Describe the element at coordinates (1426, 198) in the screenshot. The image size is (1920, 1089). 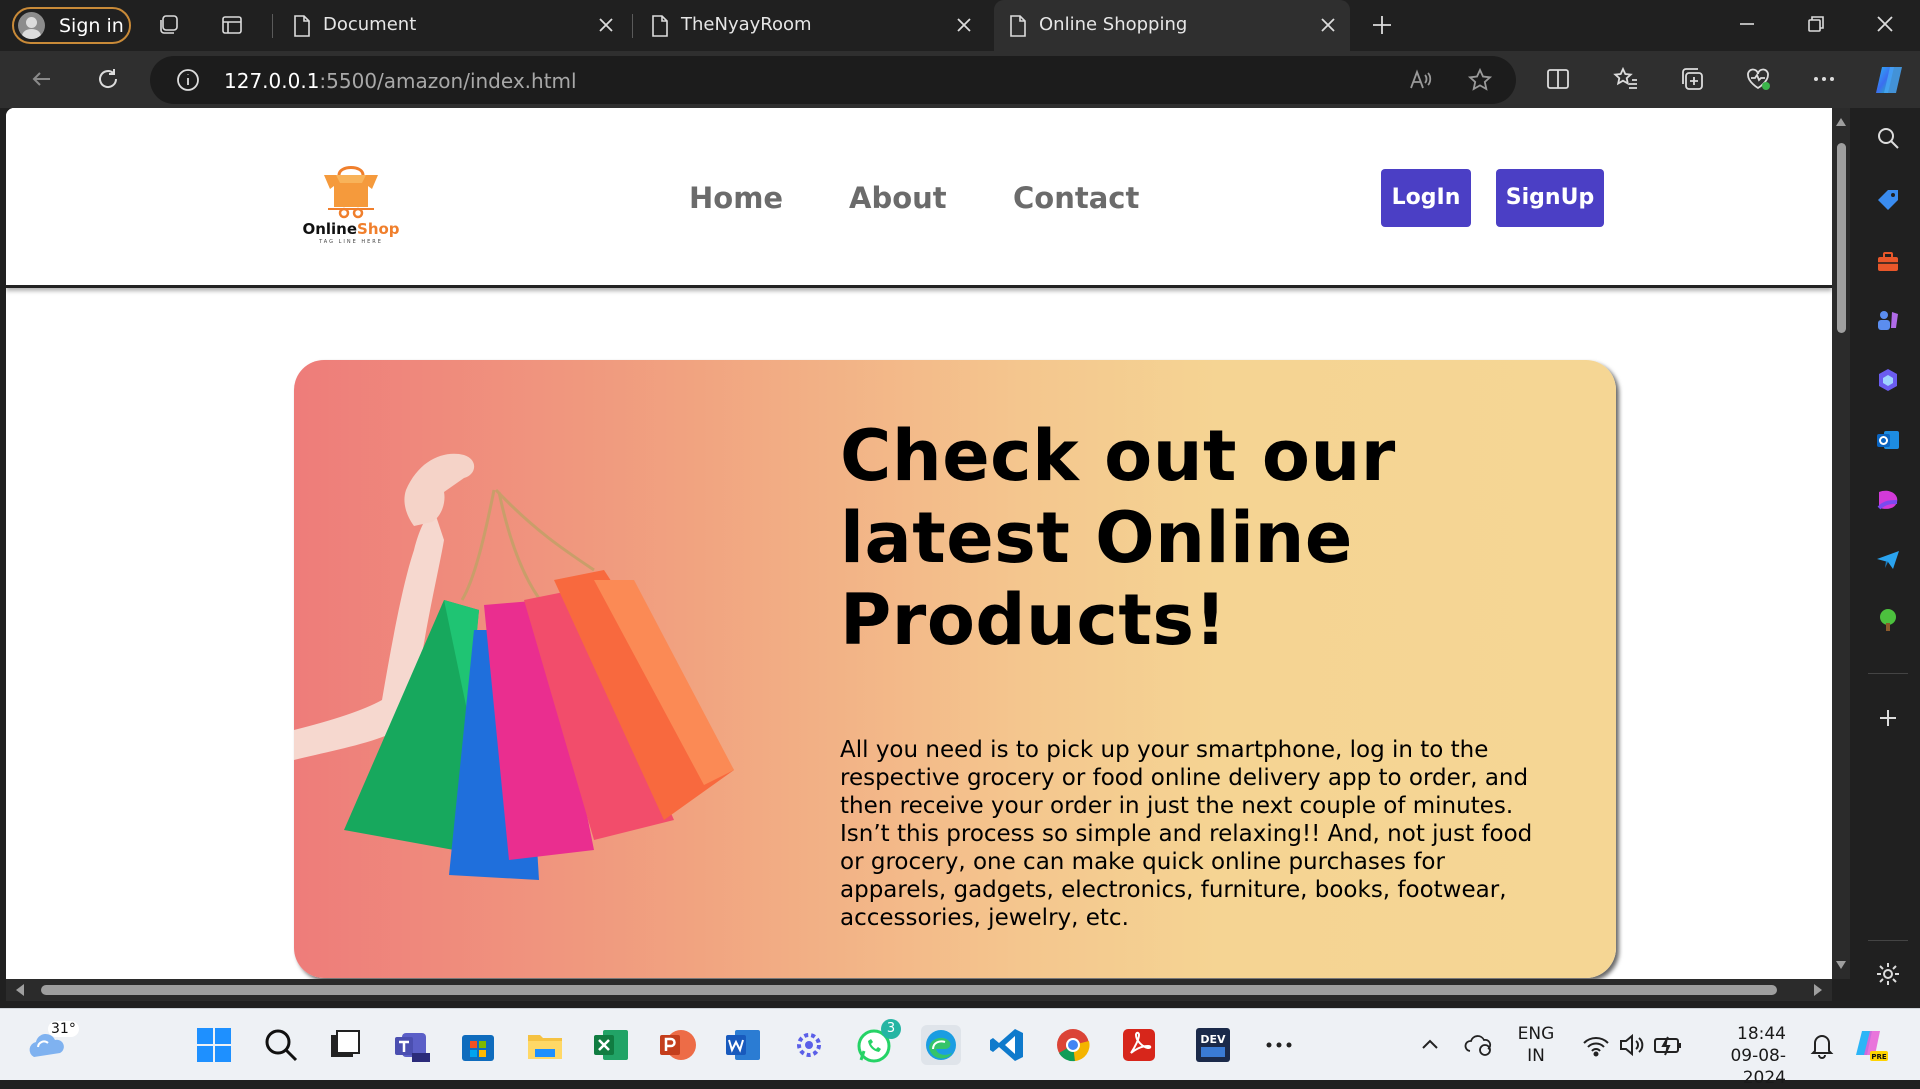
I see `login-button: LogIn` at that location.